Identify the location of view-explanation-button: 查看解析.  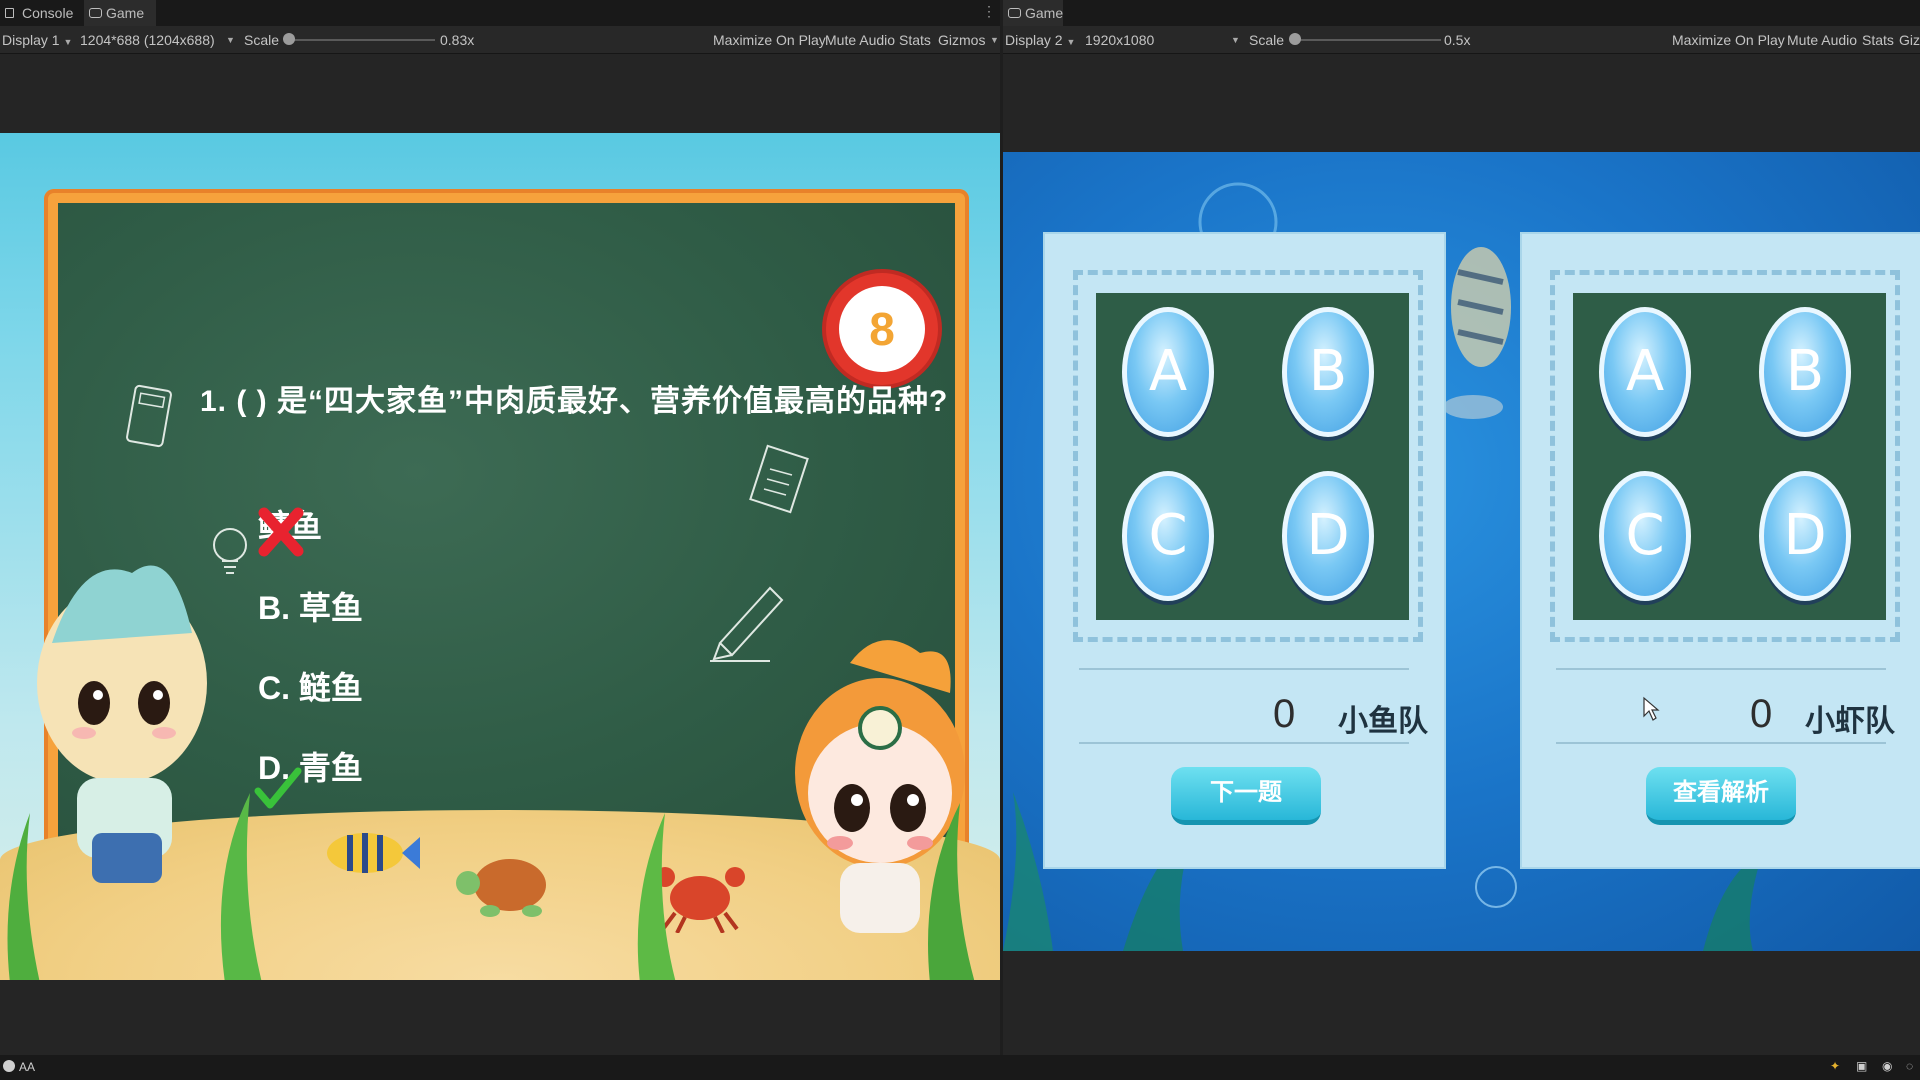
(1721, 796).